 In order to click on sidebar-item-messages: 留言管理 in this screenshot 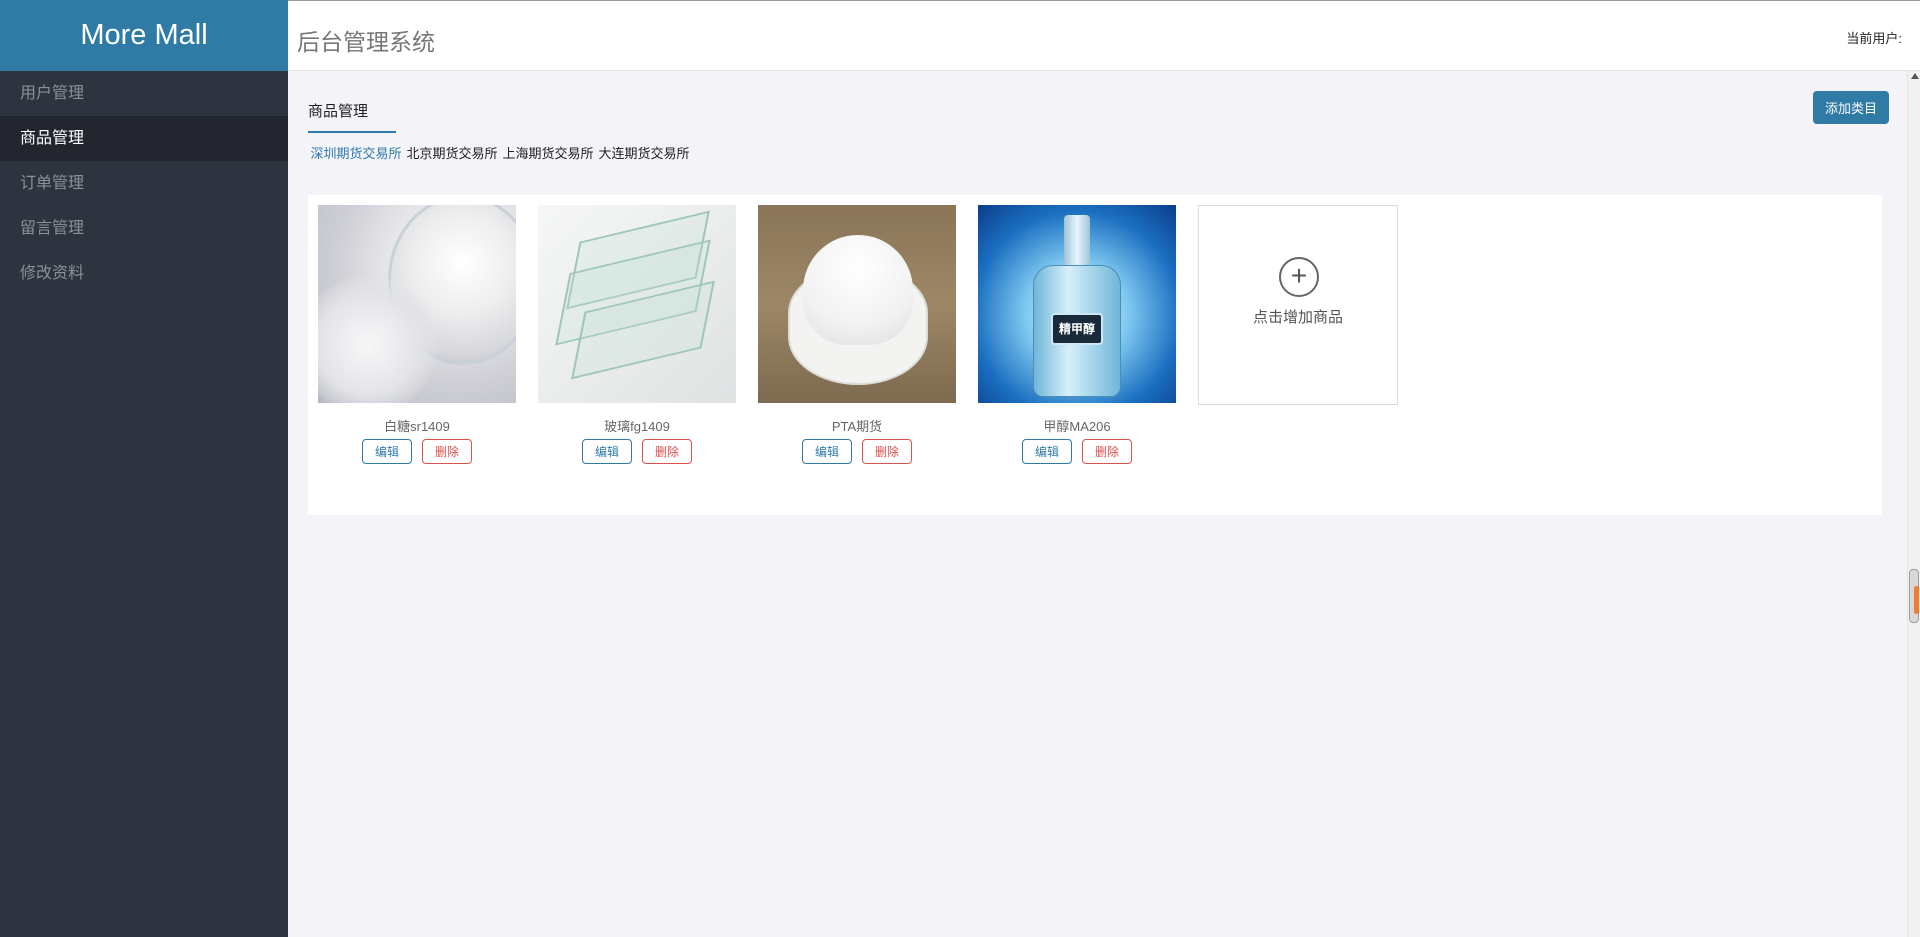, I will do `click(144, 228)`.